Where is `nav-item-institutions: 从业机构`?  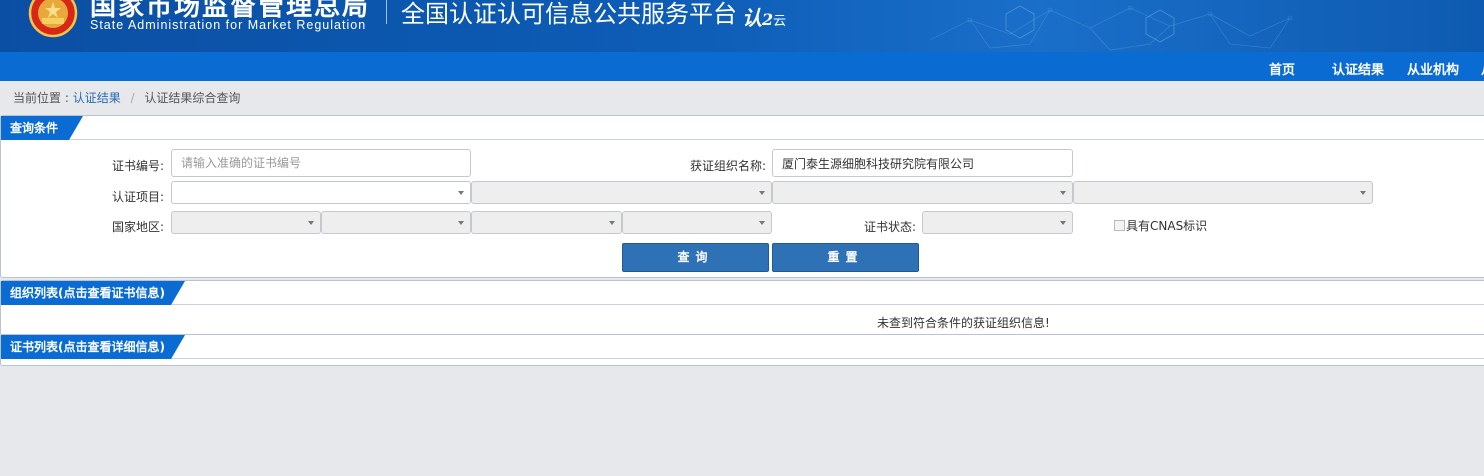
nav-item-institutions: 从业机构 is located at coordinates (1433, 68).